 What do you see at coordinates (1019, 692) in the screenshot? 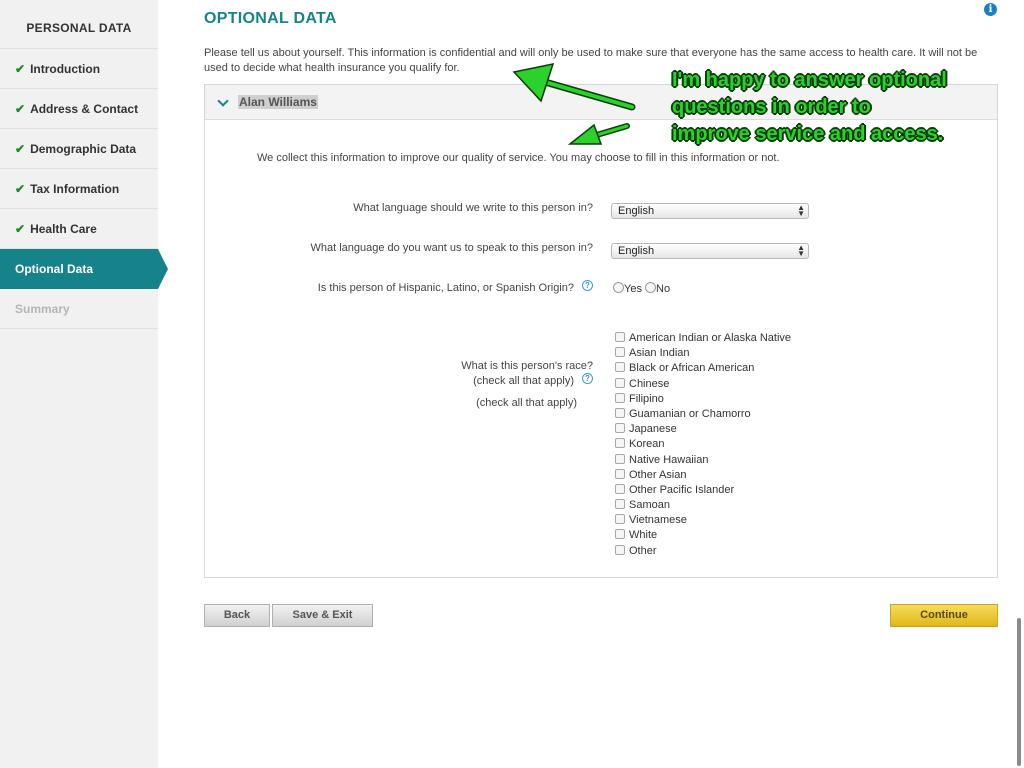
I see `scrollbar` at bounding box center [1019, 692].